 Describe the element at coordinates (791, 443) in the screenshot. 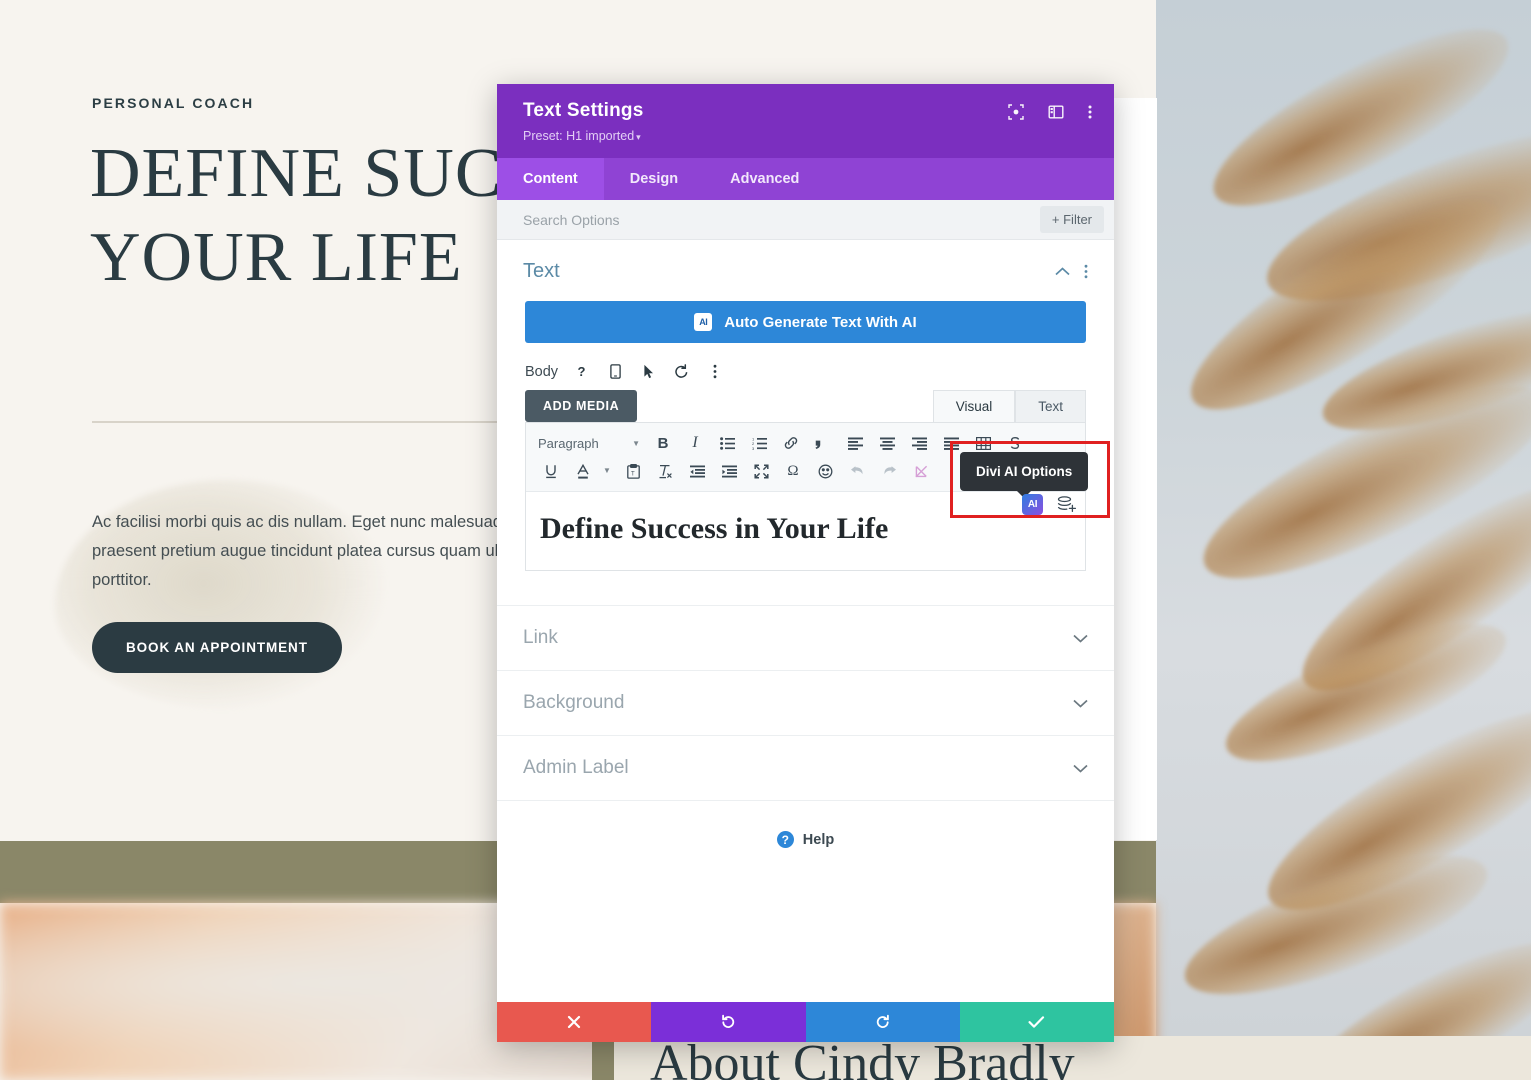

I see `link-icon` at that location.